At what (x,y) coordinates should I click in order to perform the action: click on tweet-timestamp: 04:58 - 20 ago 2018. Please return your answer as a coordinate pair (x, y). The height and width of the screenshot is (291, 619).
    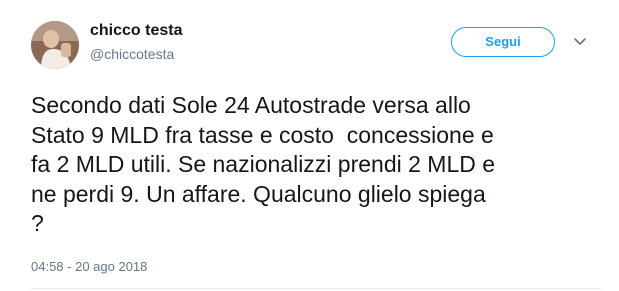
    Looking at the image, I should click on (89, 266).